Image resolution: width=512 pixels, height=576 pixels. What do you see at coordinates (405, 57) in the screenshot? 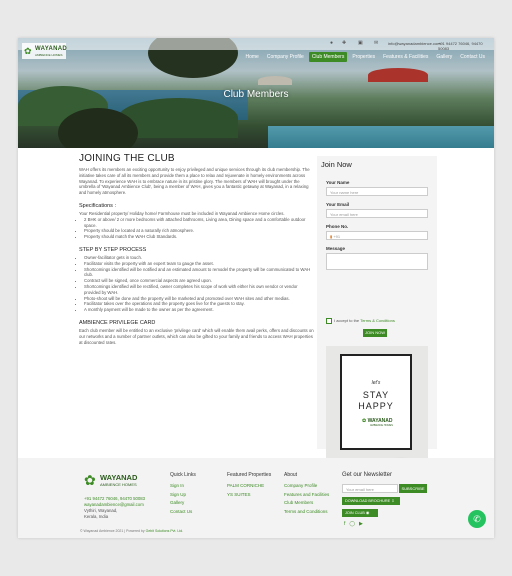
I see `nav-features: Features & Facilities` at bounding box center [405, 57].